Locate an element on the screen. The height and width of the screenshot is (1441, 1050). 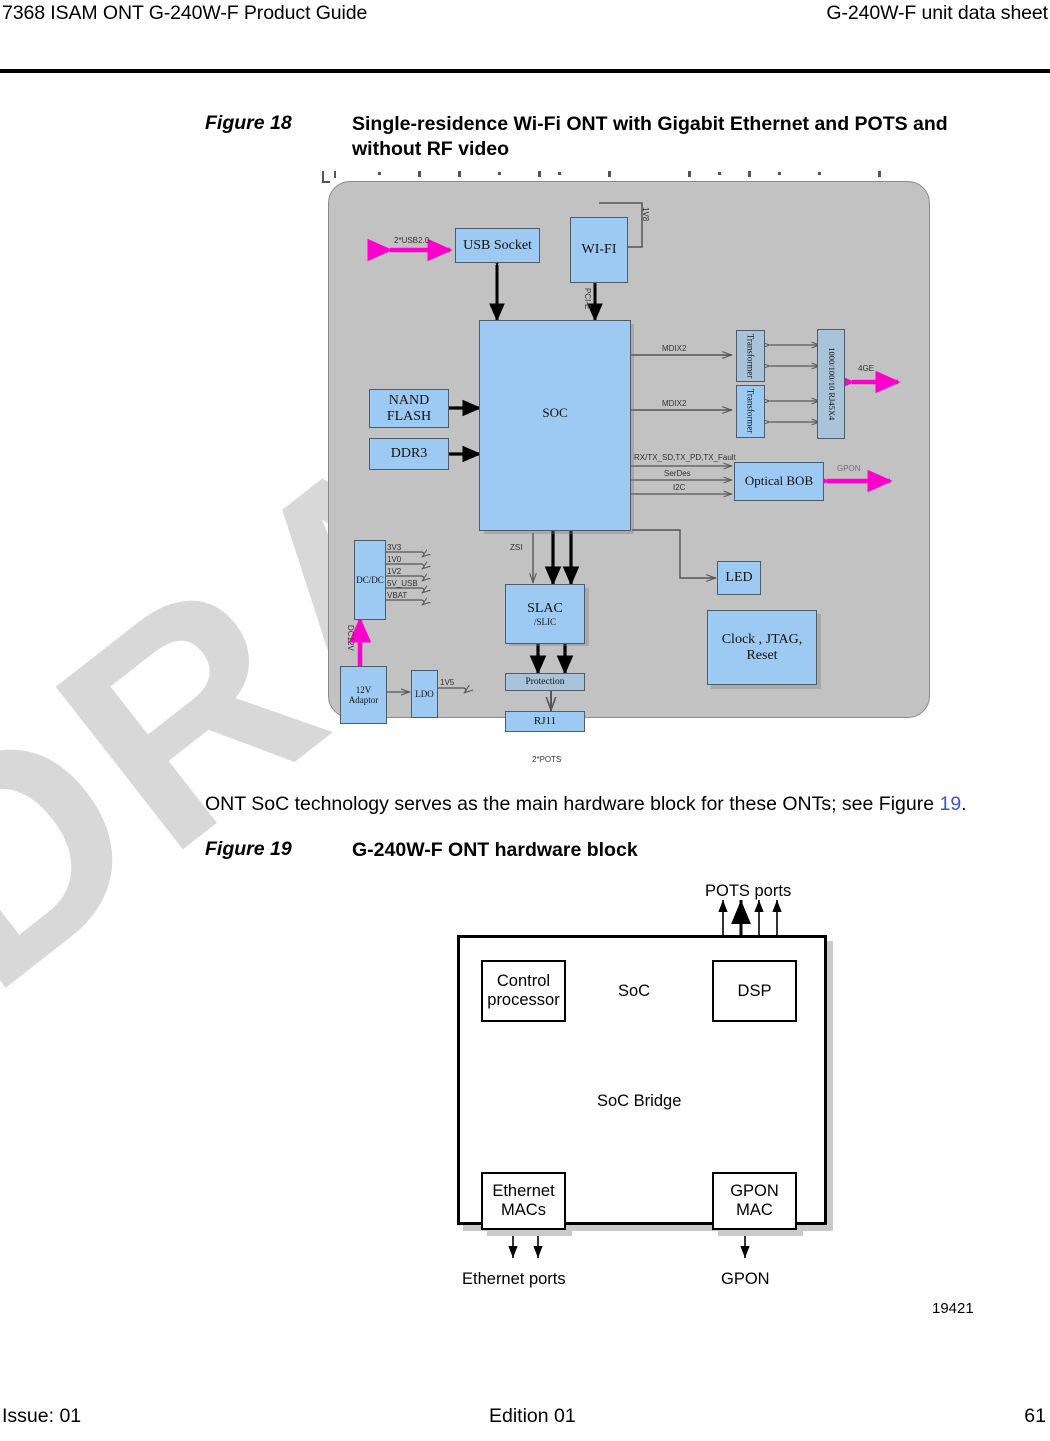
label-rail-1v0: 1V0 is located at coordinates (394, 559).